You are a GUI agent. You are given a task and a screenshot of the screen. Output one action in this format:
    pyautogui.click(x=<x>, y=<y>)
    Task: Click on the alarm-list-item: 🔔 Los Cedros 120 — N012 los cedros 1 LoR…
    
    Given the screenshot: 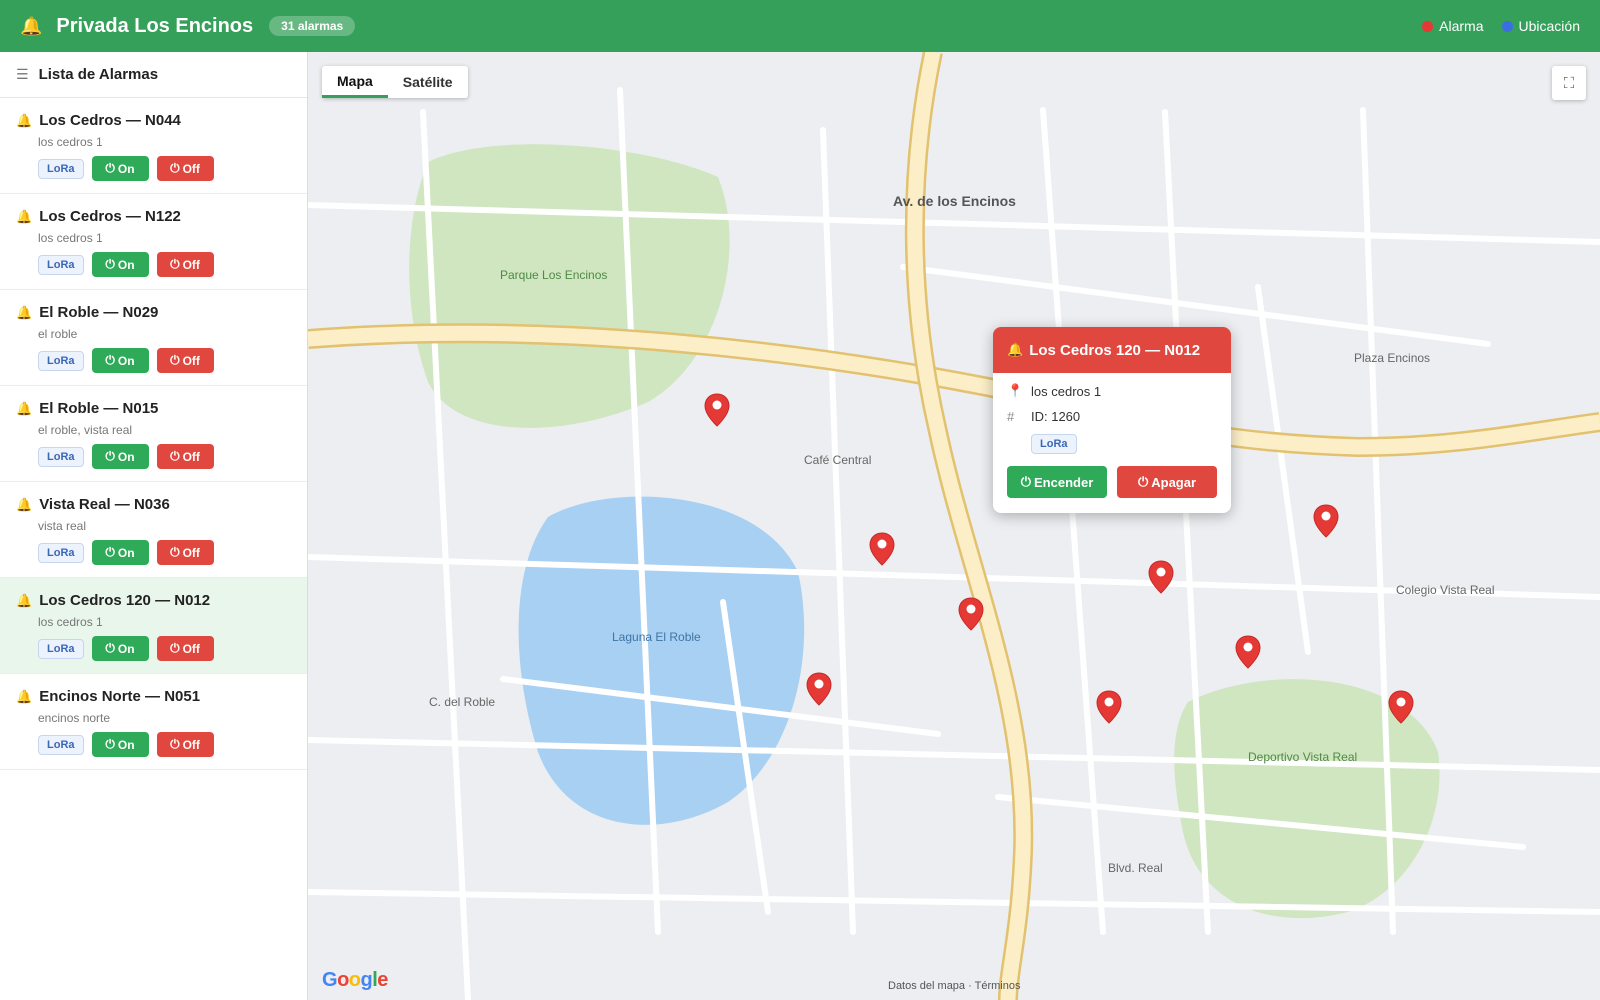 What is the action you would take?
    pyautogui.click(x=153, y=626)
    